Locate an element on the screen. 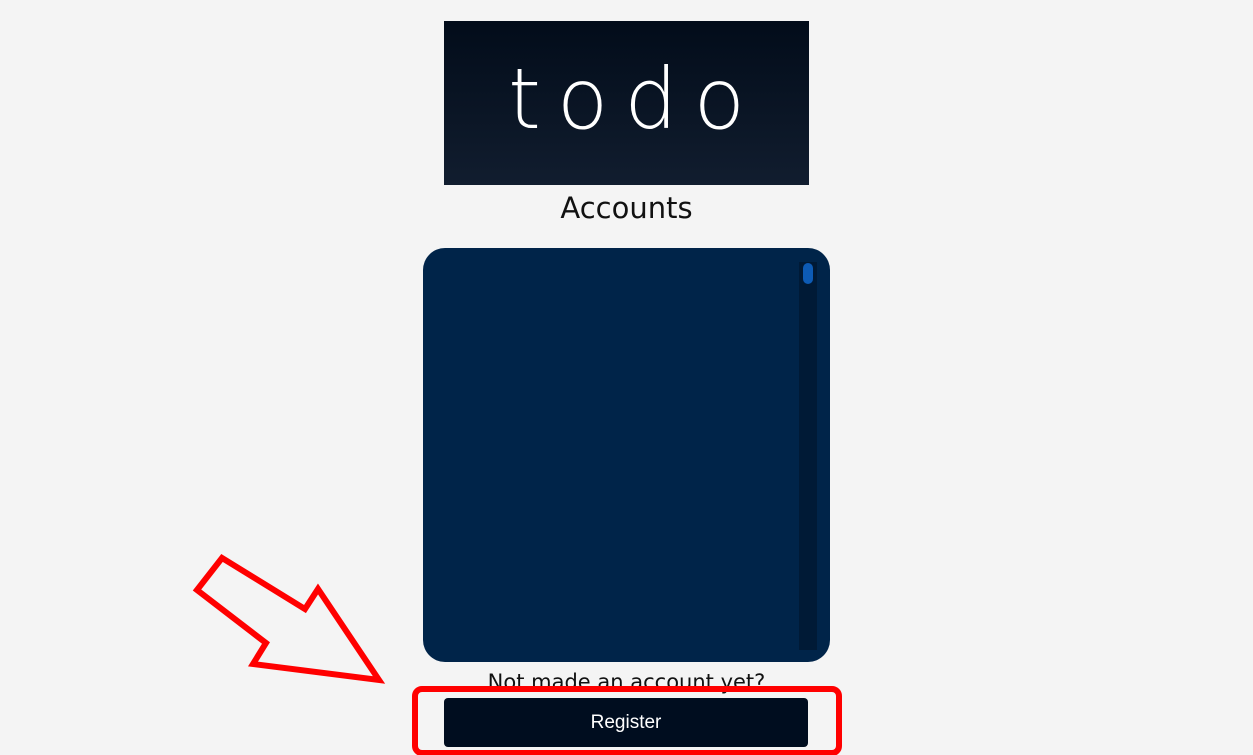 The height and width of the screenshot is (755, 1253). accounts-scrollbar is located at coordinates (808, 456).